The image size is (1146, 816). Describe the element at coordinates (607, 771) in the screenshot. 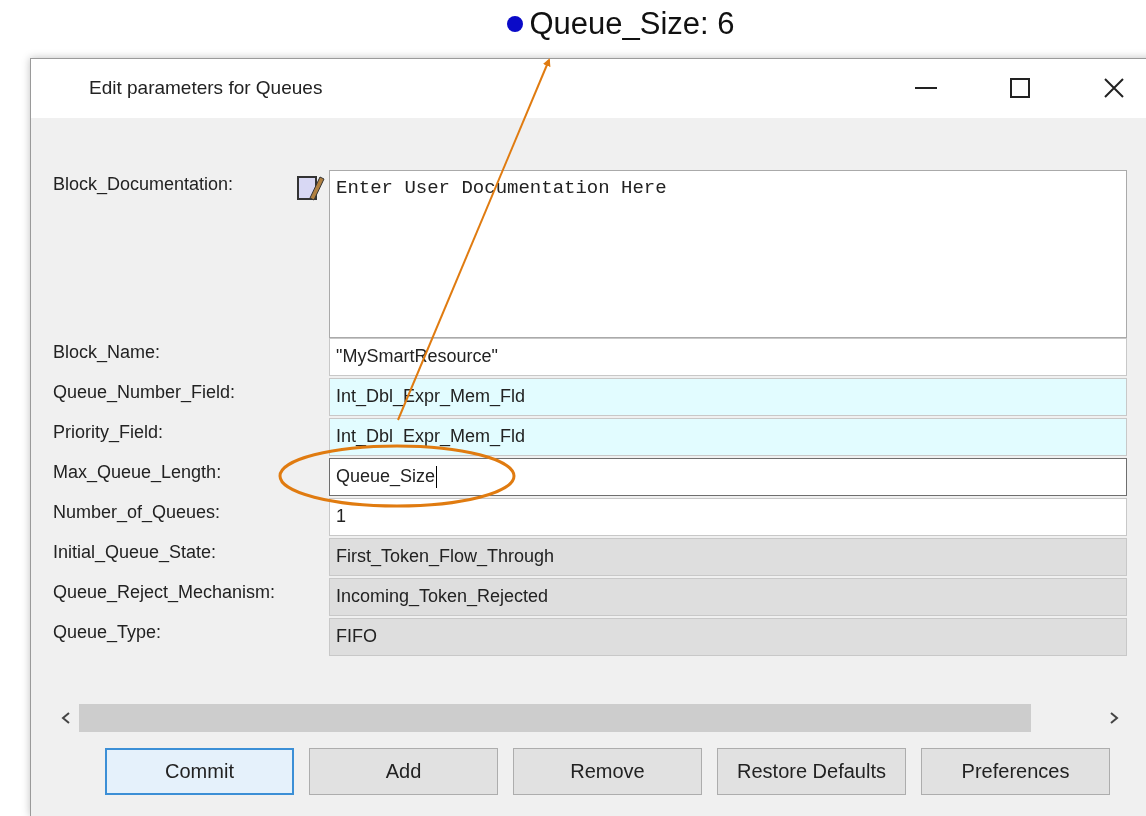

I see `dialog-button: Remove` at that location.